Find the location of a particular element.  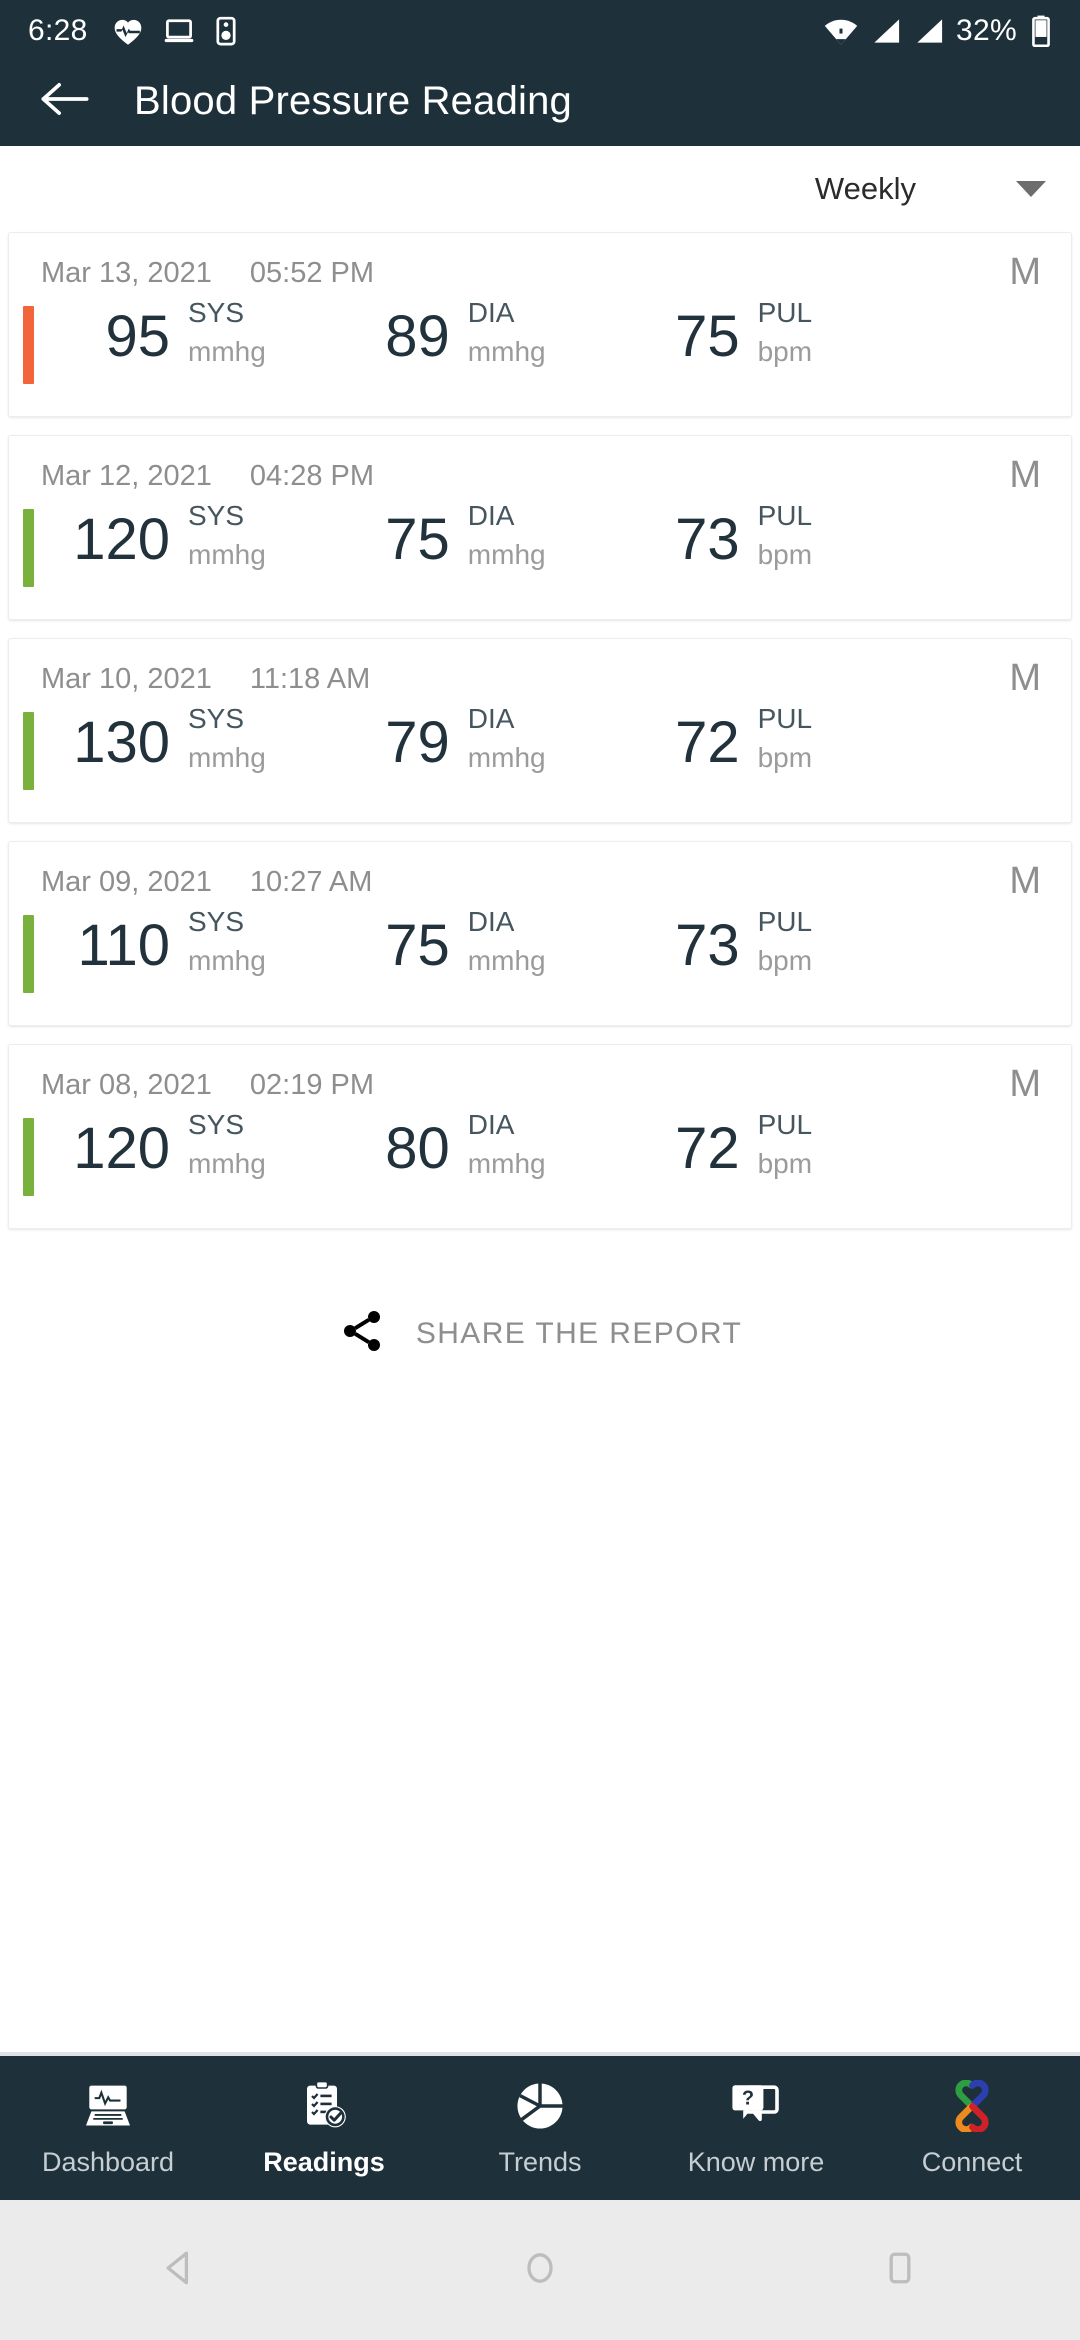

dia-value: 79 is located at coordinates (417, 742).